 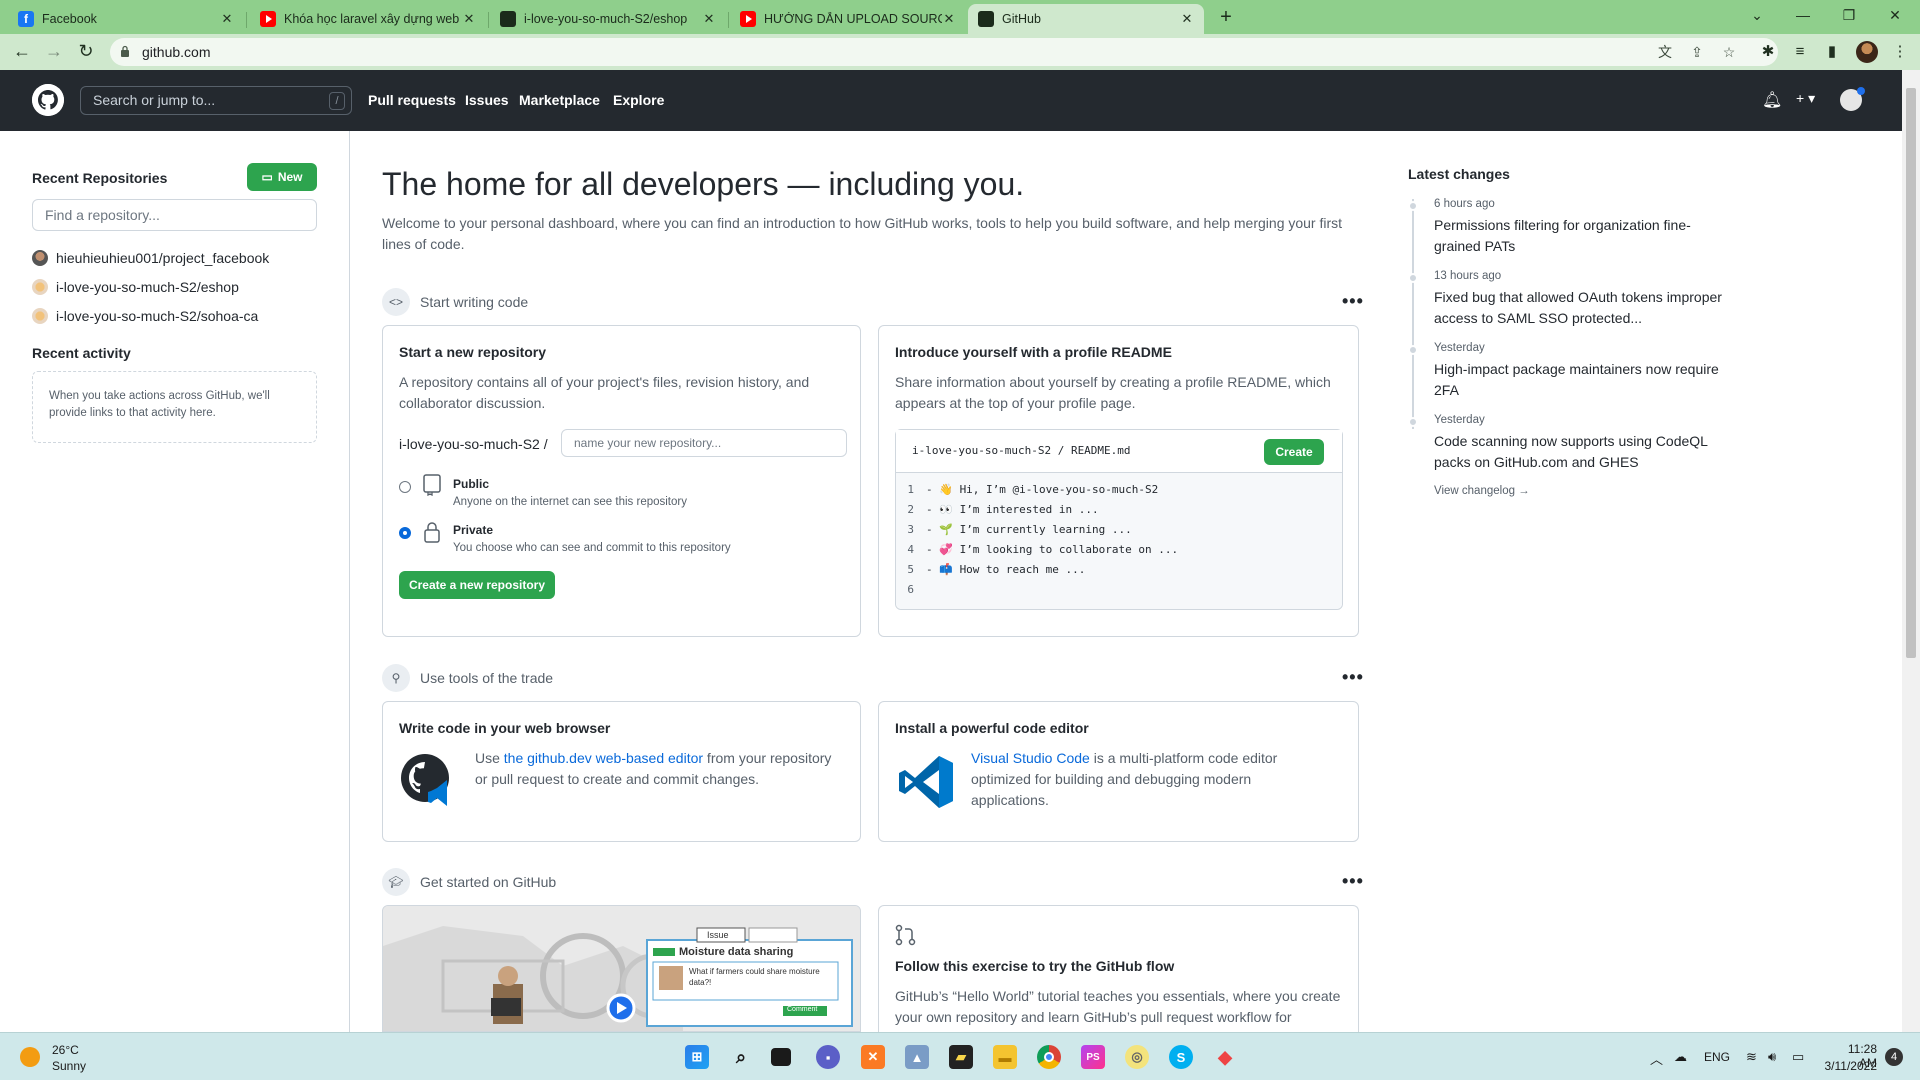 What do you see at coordinates (1086, 19) in the screenshot?
I see `tab-github: GitHub ✕` at bounding box center [1086, 19].